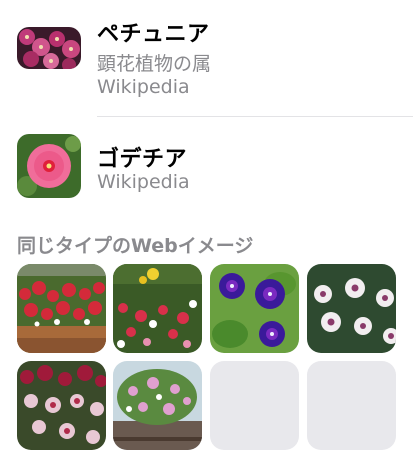  What do you see at coordinates (153, 32) in the screenshot?
I see `result-title: ペチュニア` at bounding box center [153, 32].